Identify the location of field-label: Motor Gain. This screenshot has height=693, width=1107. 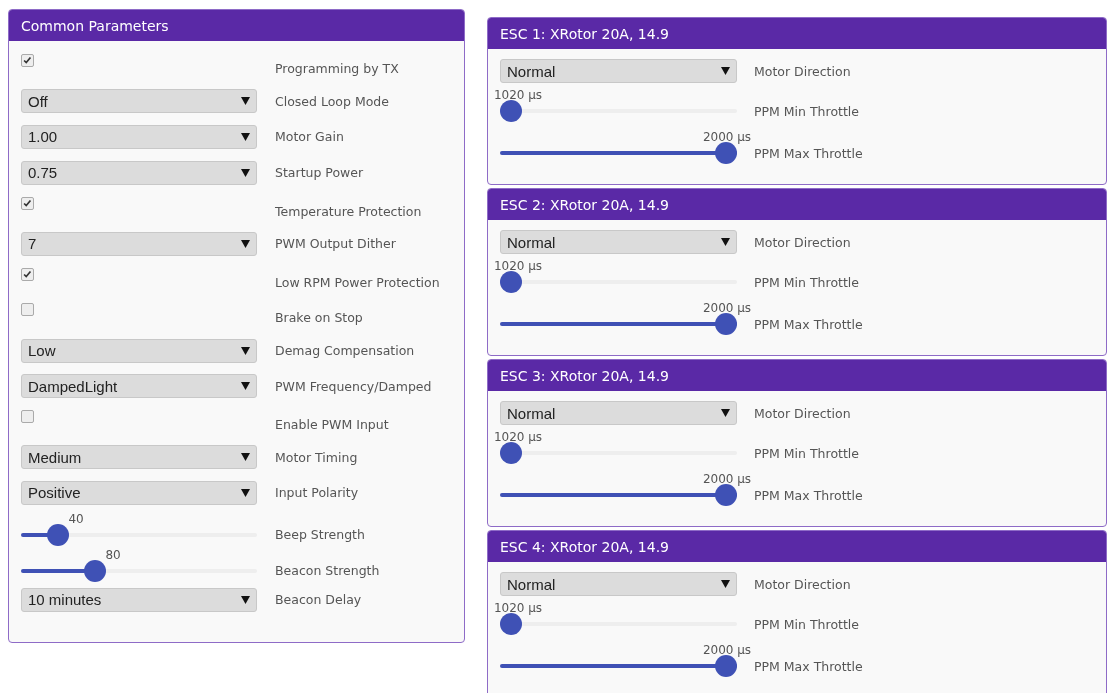
(310, 137).